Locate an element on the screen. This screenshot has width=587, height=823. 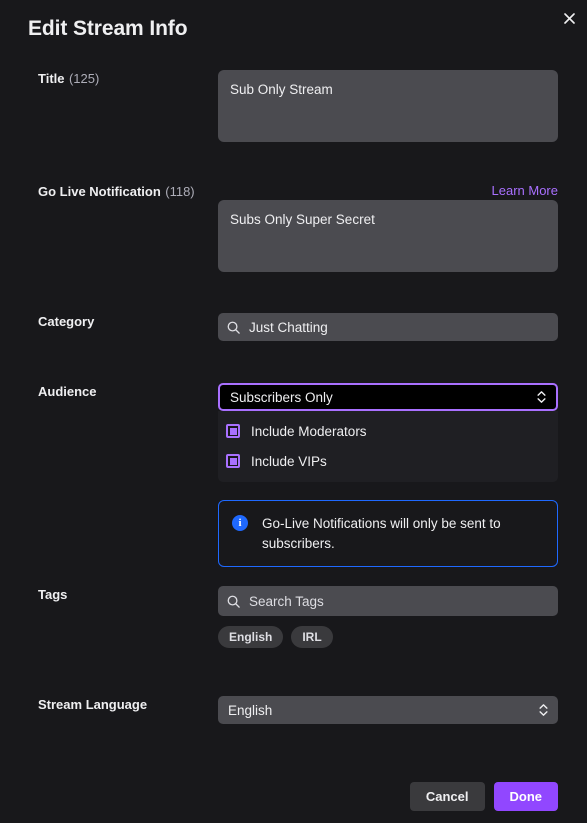
audience-label-col: Audience is located at coordinates (109, 432).